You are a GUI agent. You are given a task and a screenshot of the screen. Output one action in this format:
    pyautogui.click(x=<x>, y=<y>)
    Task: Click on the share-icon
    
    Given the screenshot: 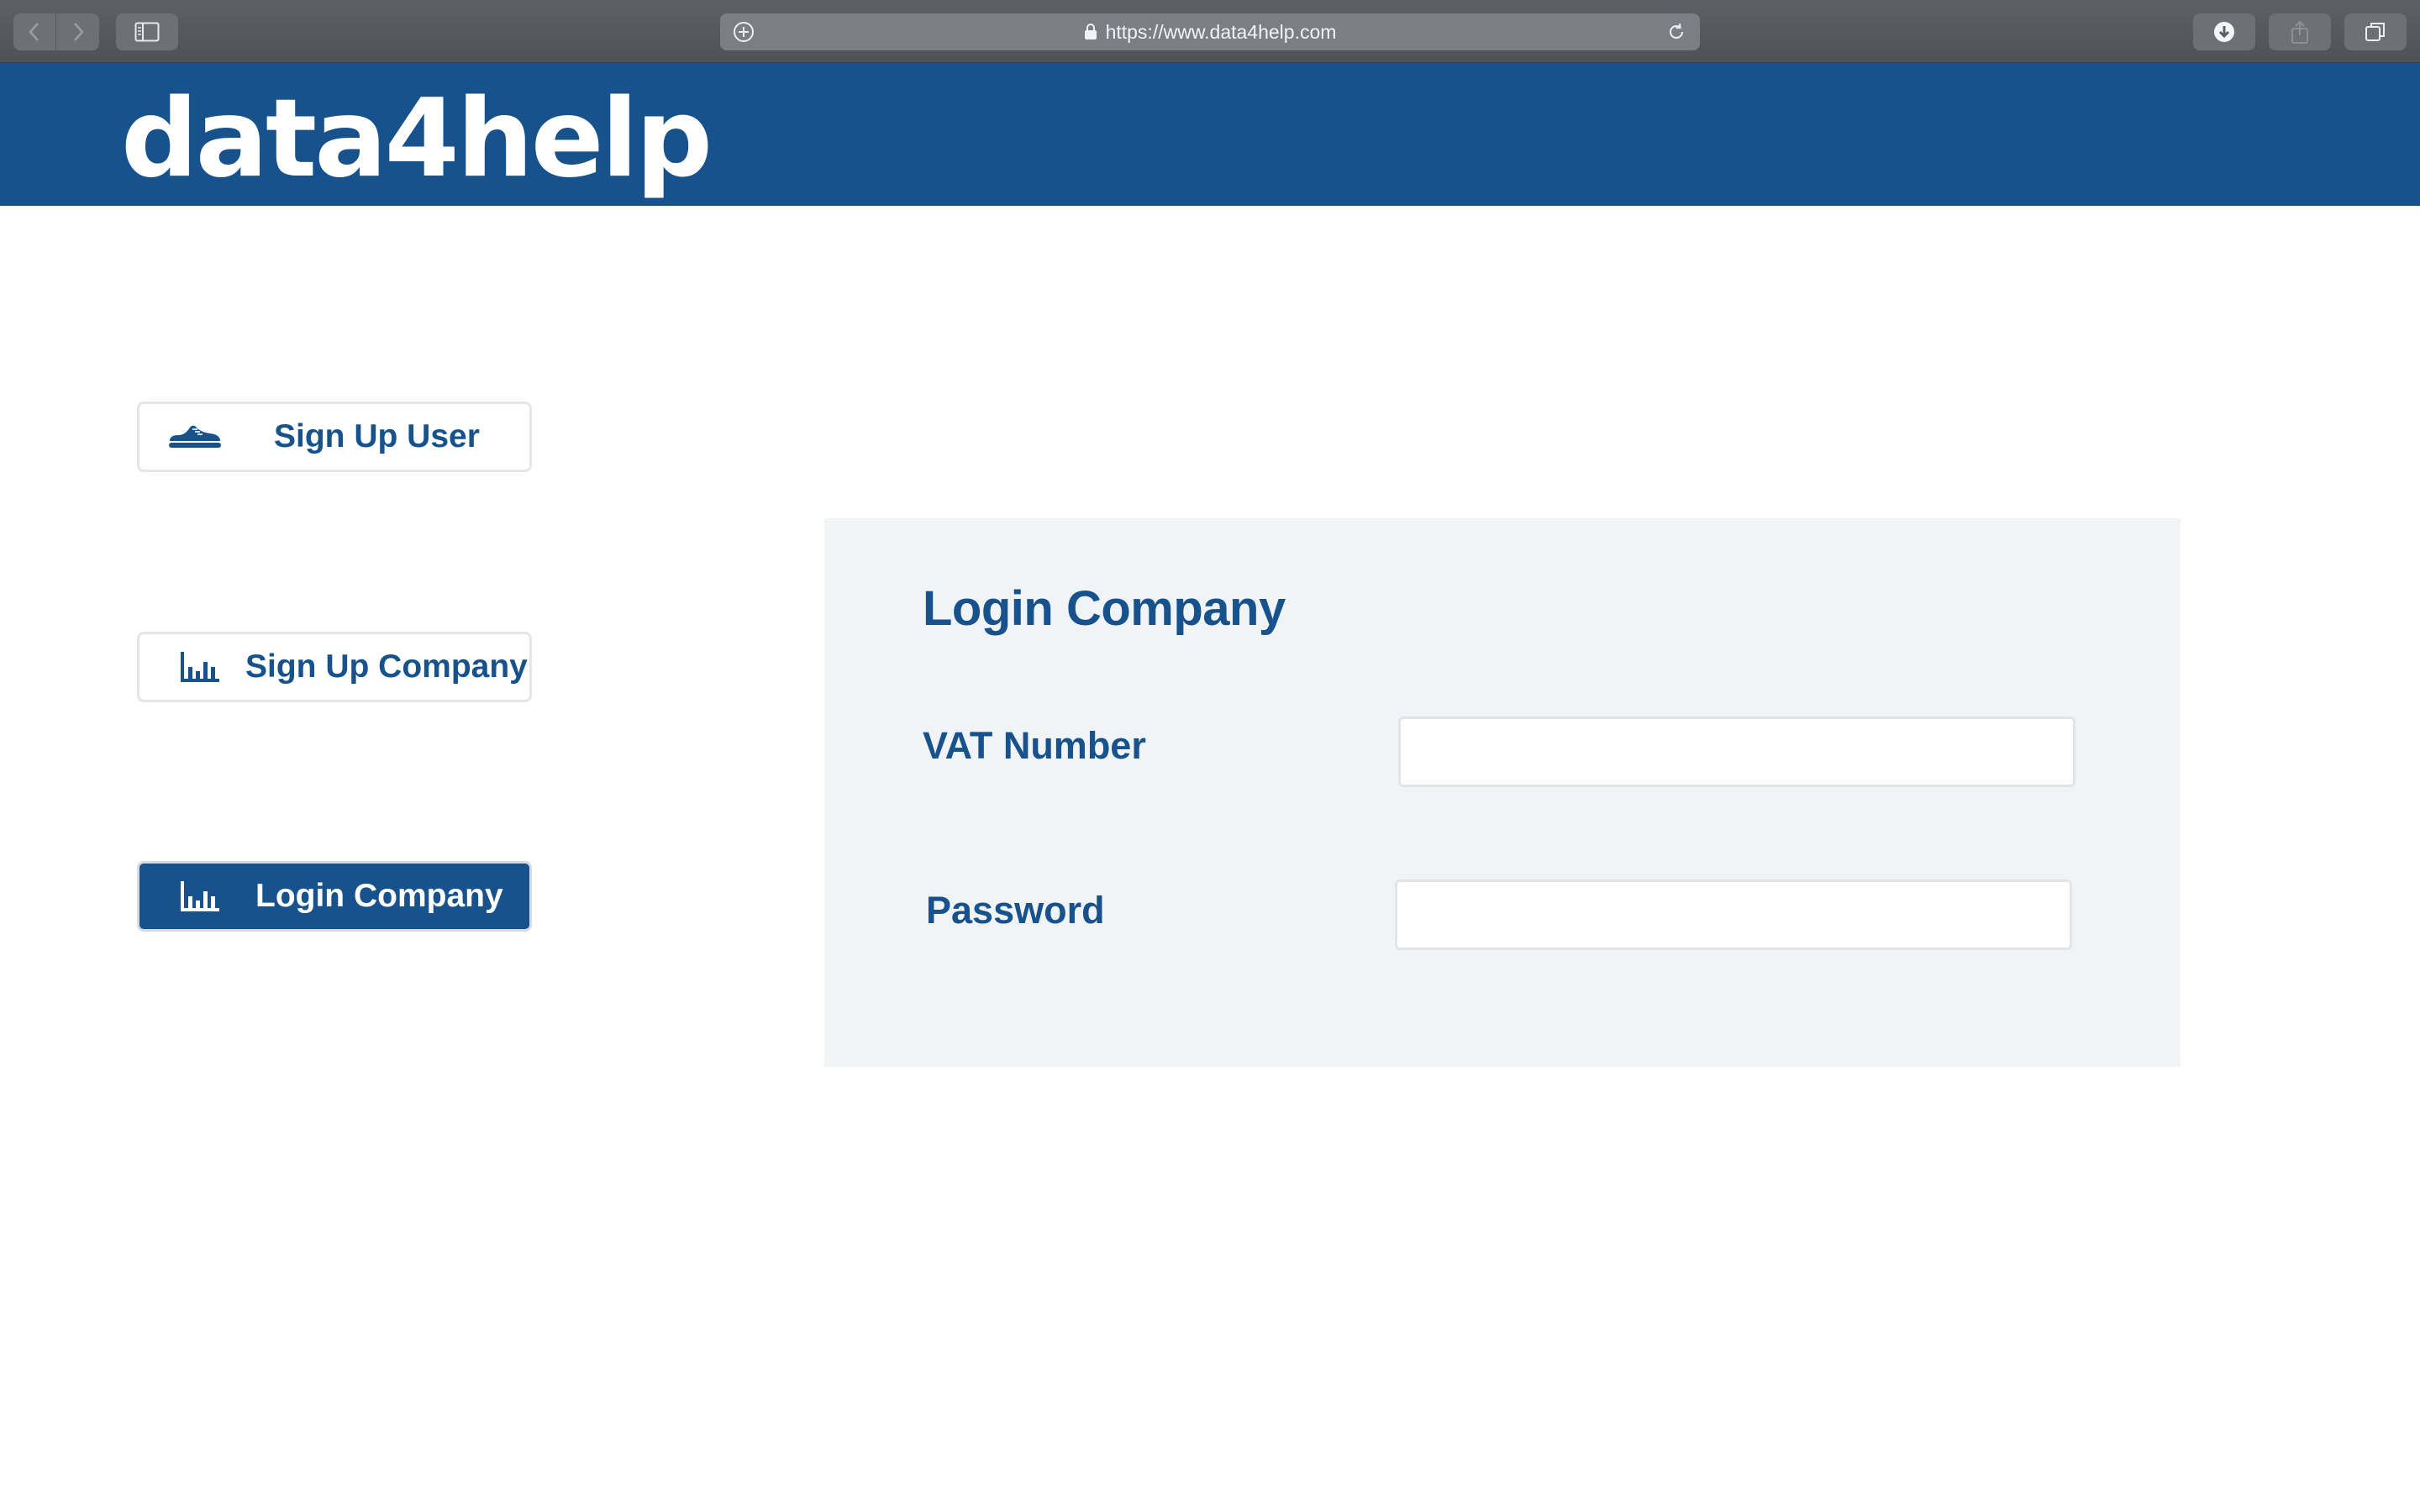 What is the action you would take?
    pyautogui.click(x=2299, y=32)
    